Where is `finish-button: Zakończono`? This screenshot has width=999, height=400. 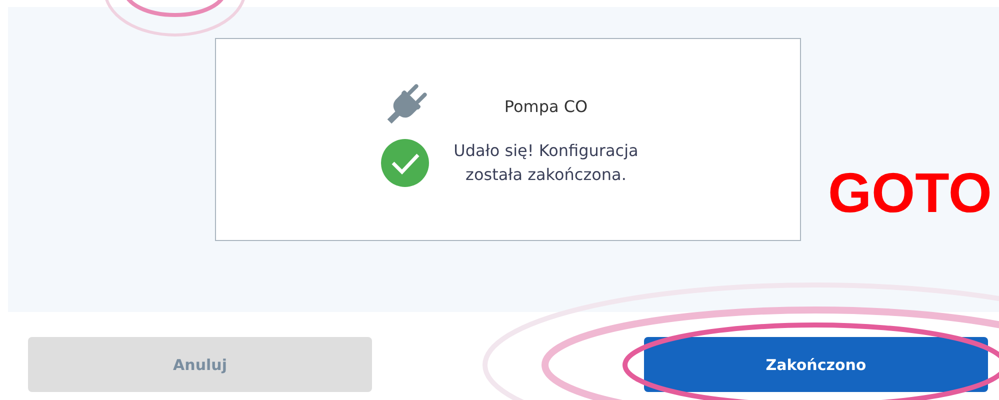 finish-button: Zakończono is located at coordinates (816, 364).